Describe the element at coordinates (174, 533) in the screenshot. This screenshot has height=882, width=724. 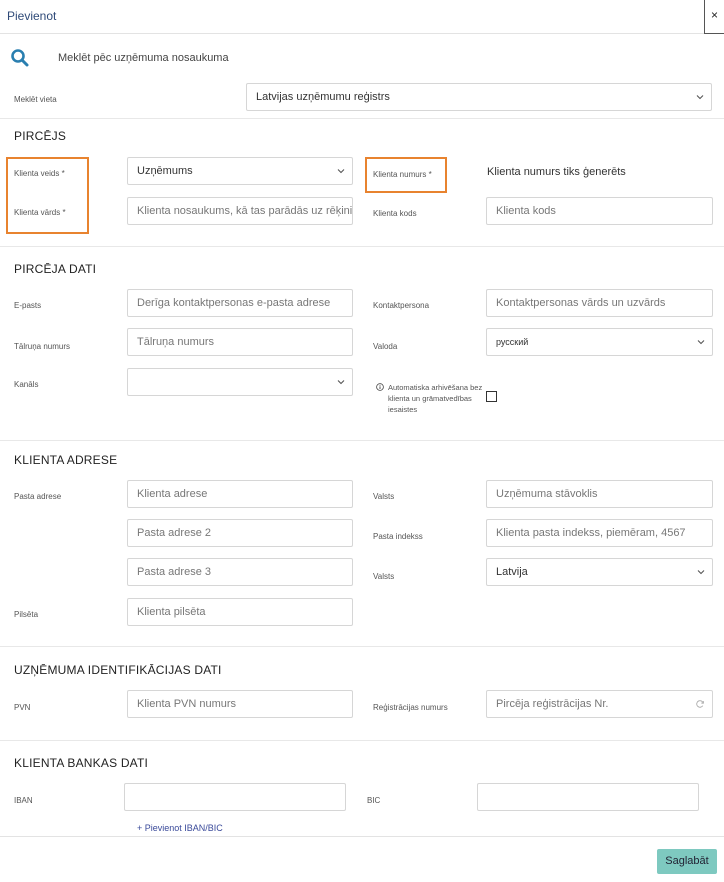
I see `address-line2-placeholder: Pasta adrese 2` at that location.